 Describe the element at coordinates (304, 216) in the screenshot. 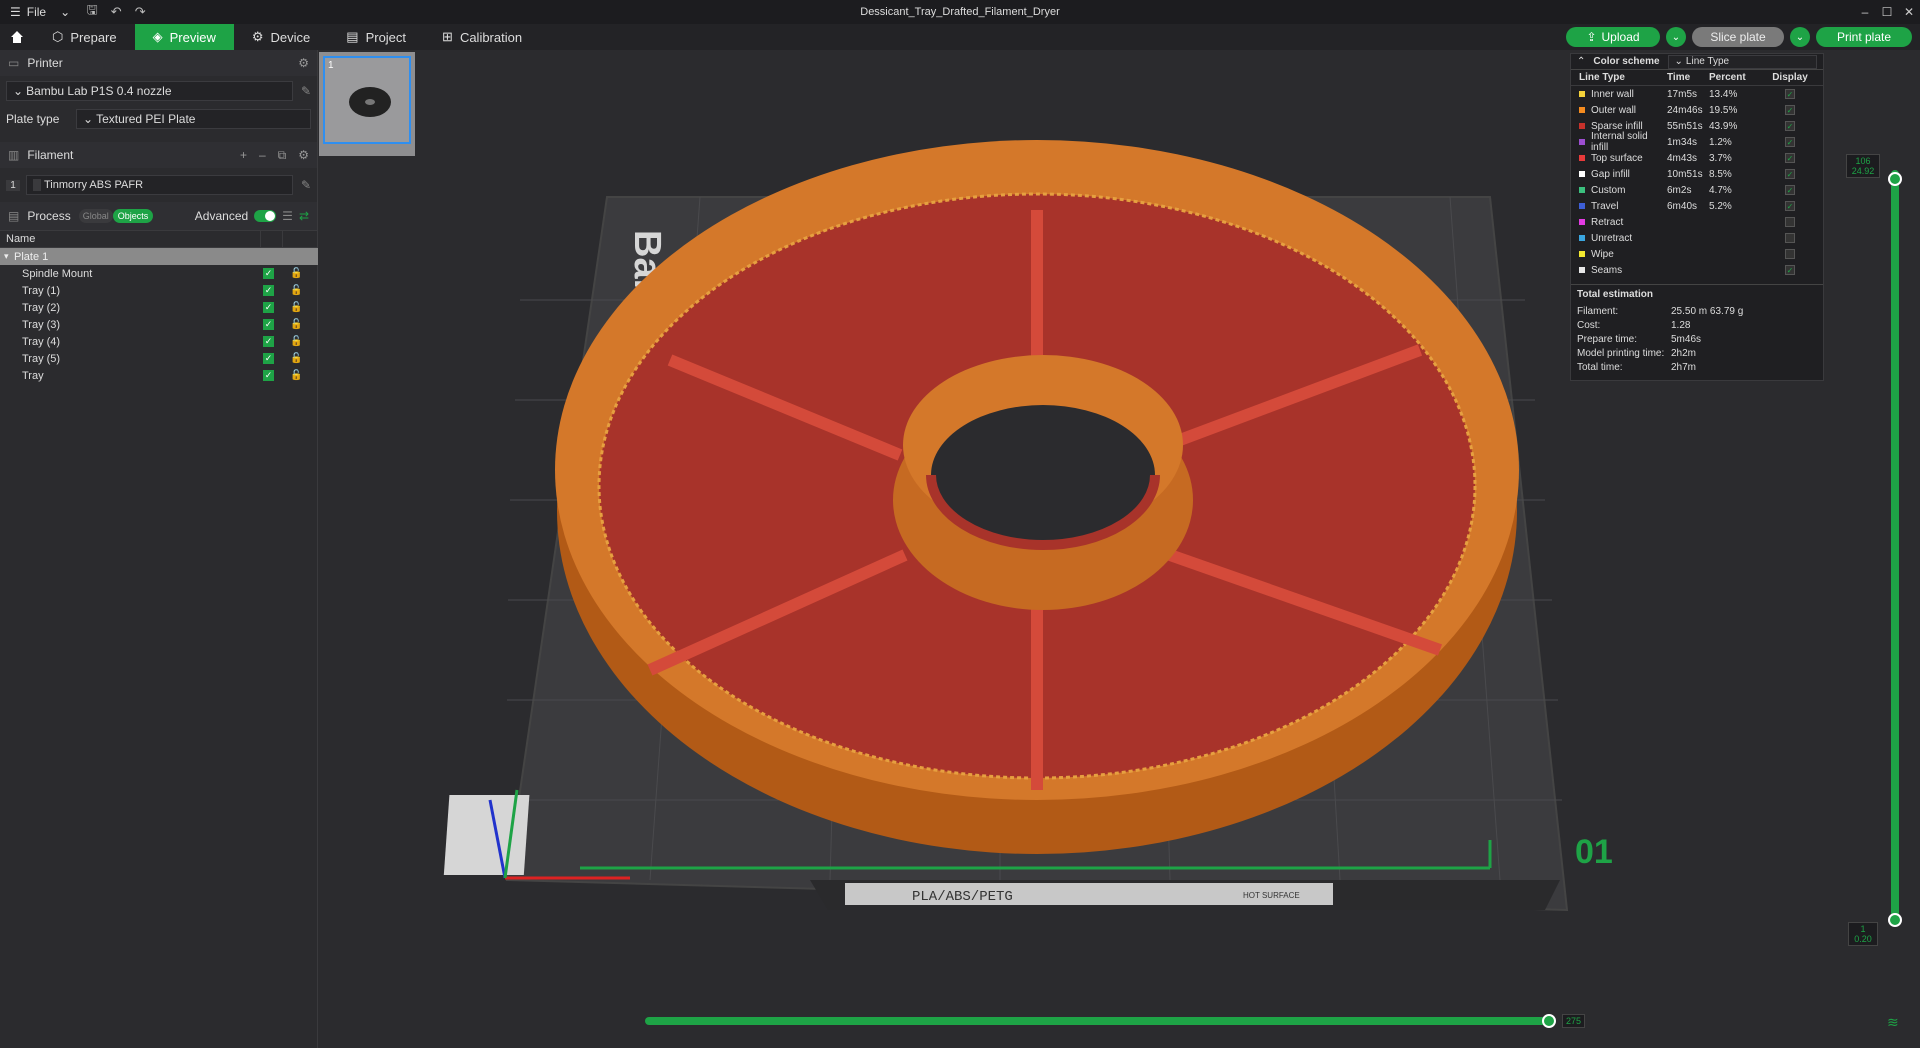

I see `compare-icon: ⇄` at that location.